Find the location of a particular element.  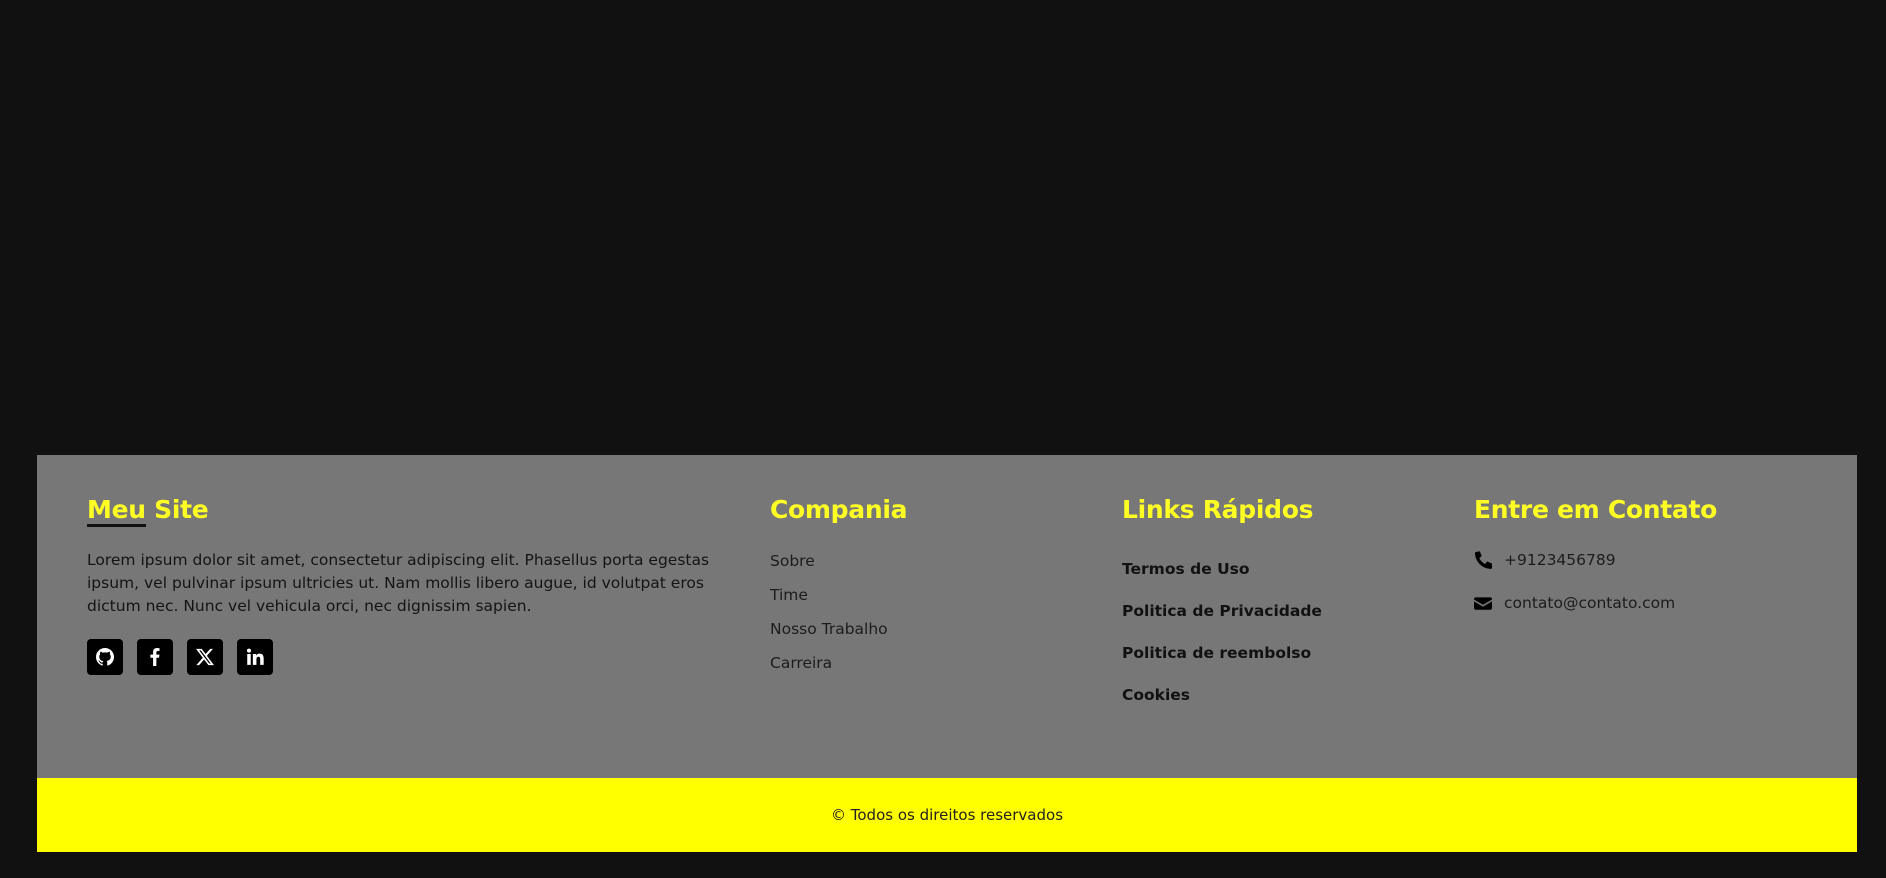

facebook-icon is located at coordinates (155, 657).